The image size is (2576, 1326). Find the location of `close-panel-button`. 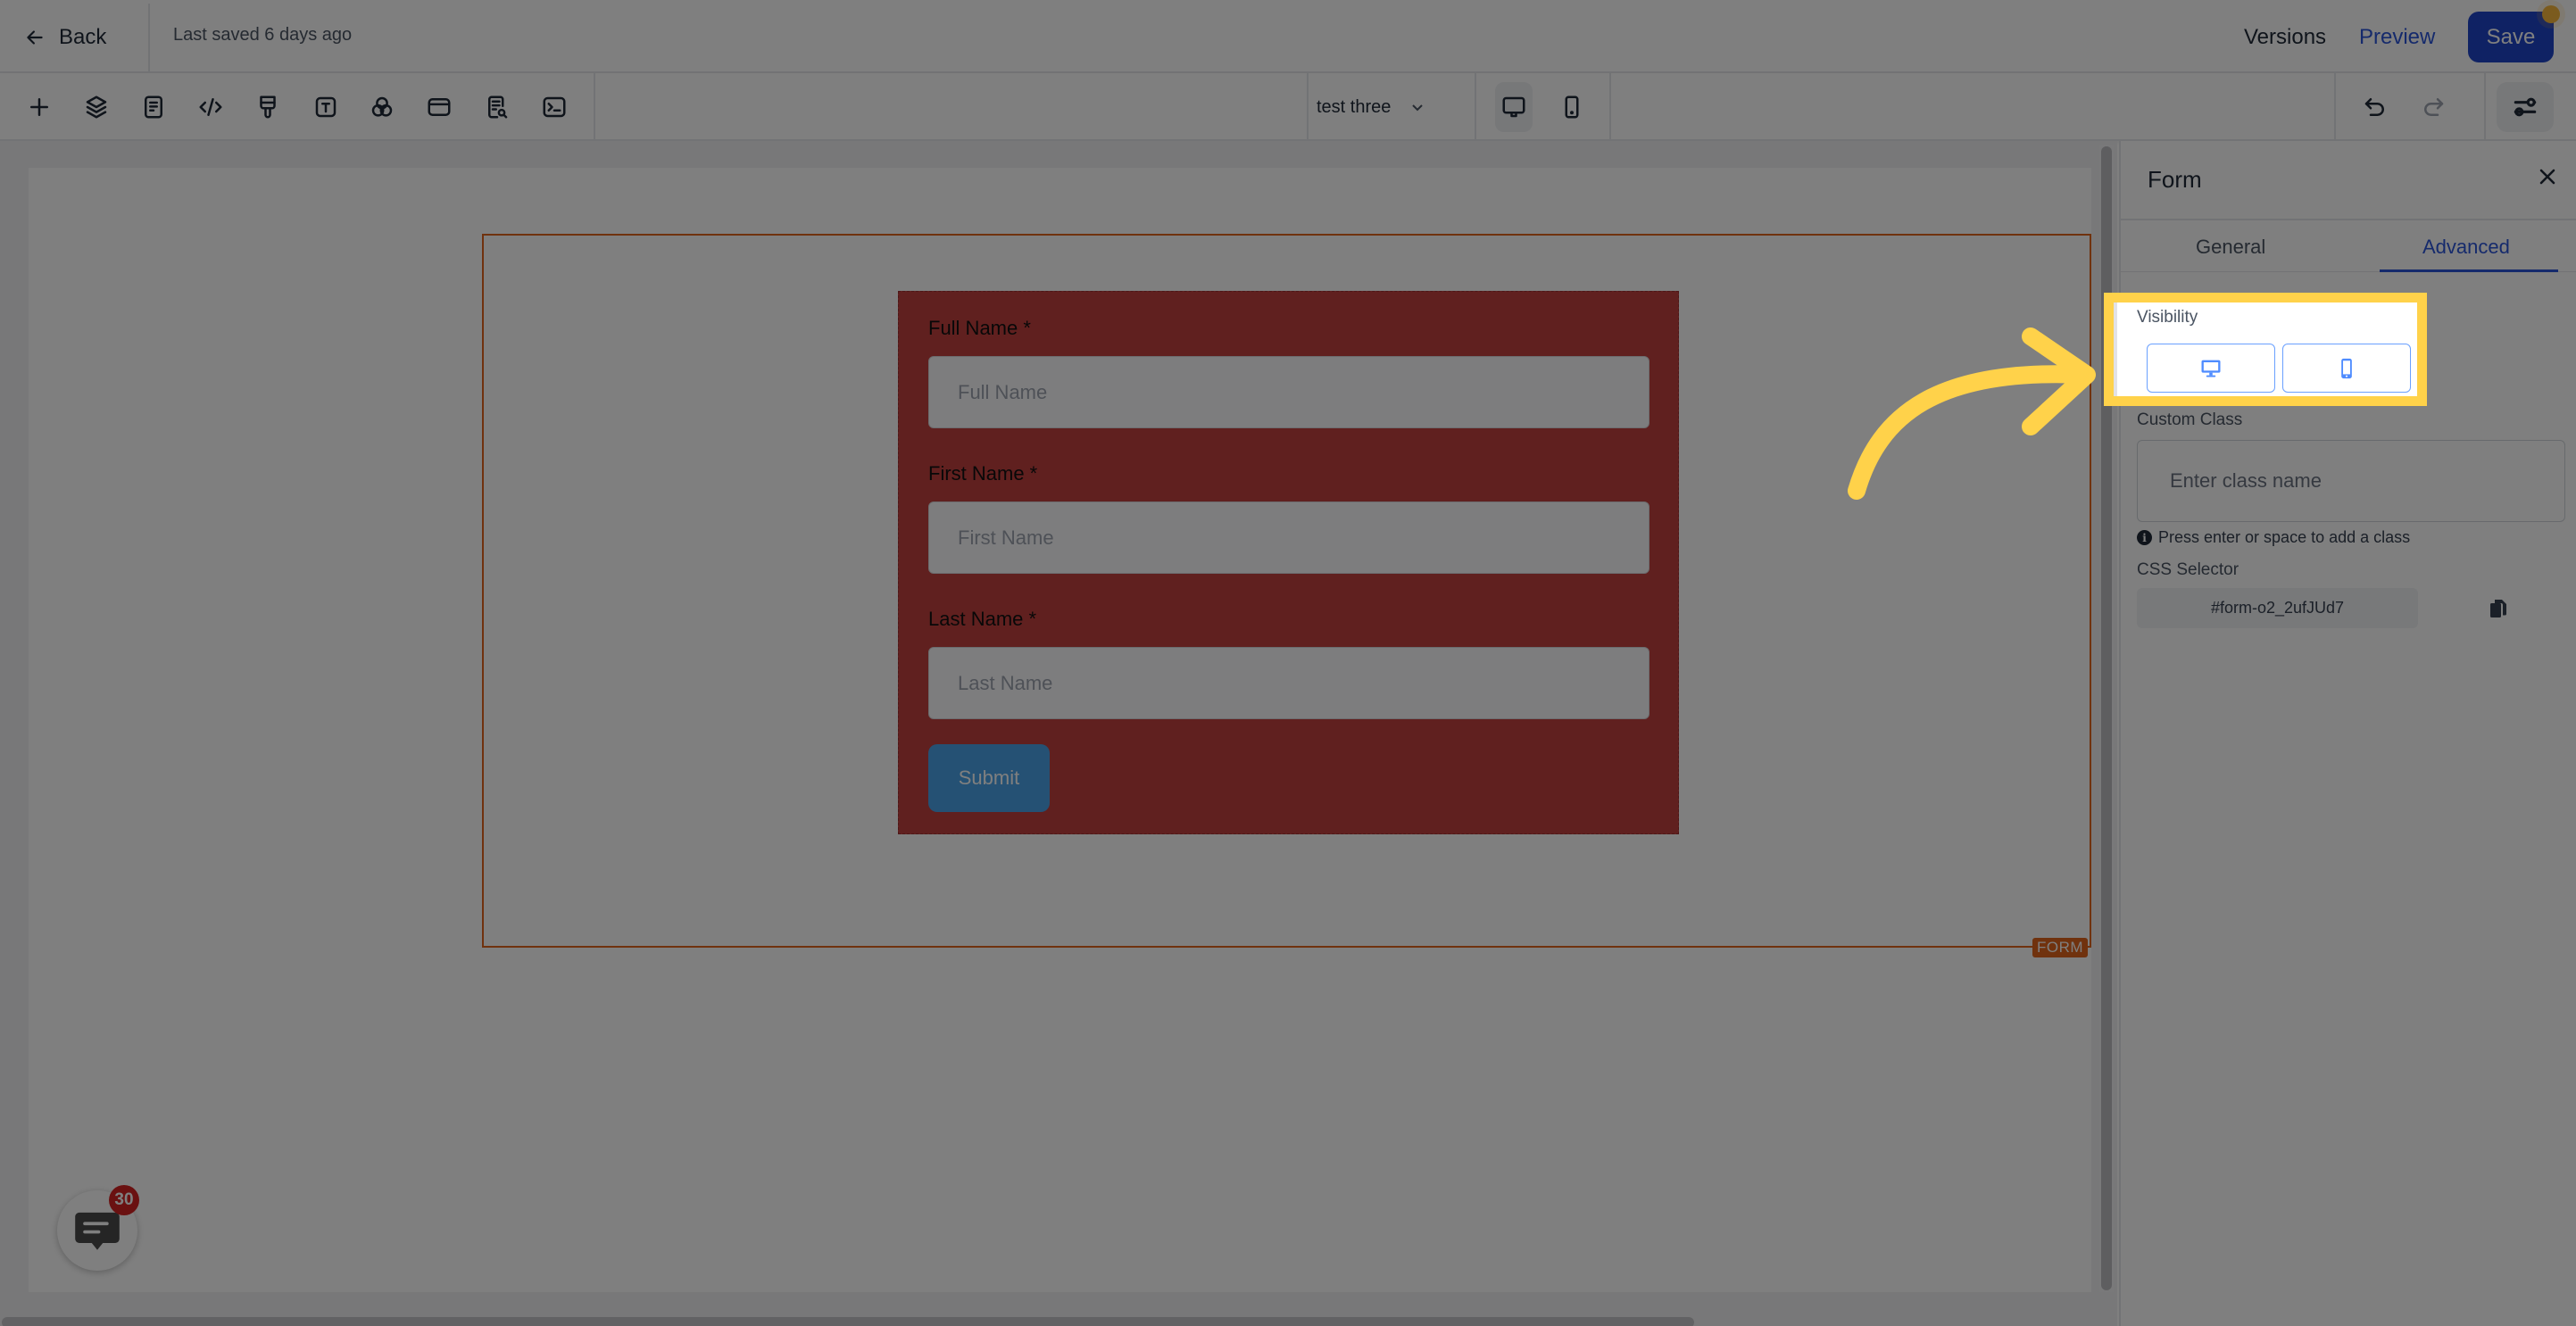

close-panel-button is located at coordinates (2547, 176).